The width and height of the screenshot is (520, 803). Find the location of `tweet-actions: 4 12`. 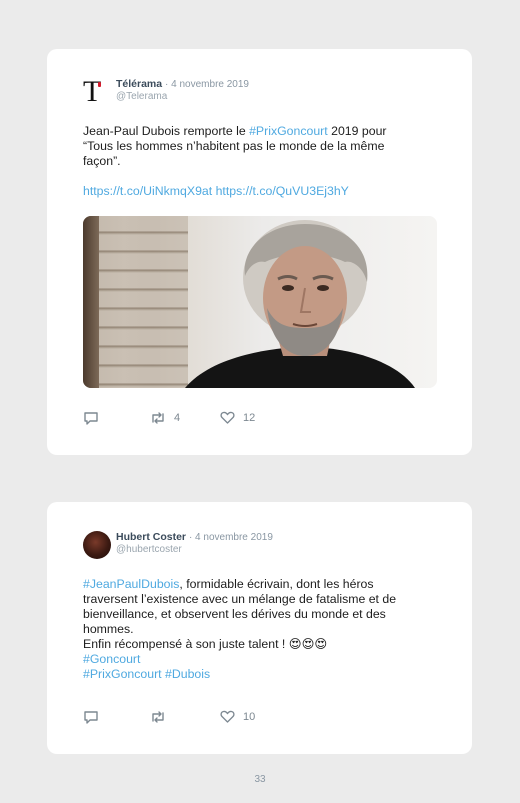

tweet-actions: 4 12 is located at coordinates (267, 419).